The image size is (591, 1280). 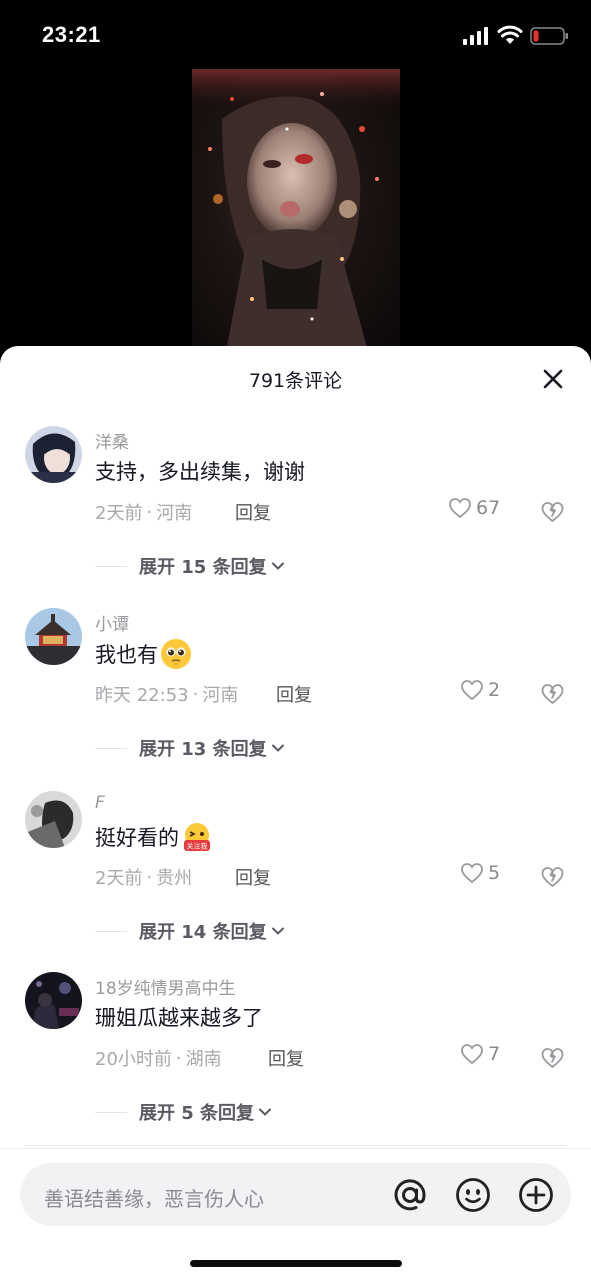 I want to click on expand-replies-label: 展开 5 条回复, so click(x=197, y=1113).